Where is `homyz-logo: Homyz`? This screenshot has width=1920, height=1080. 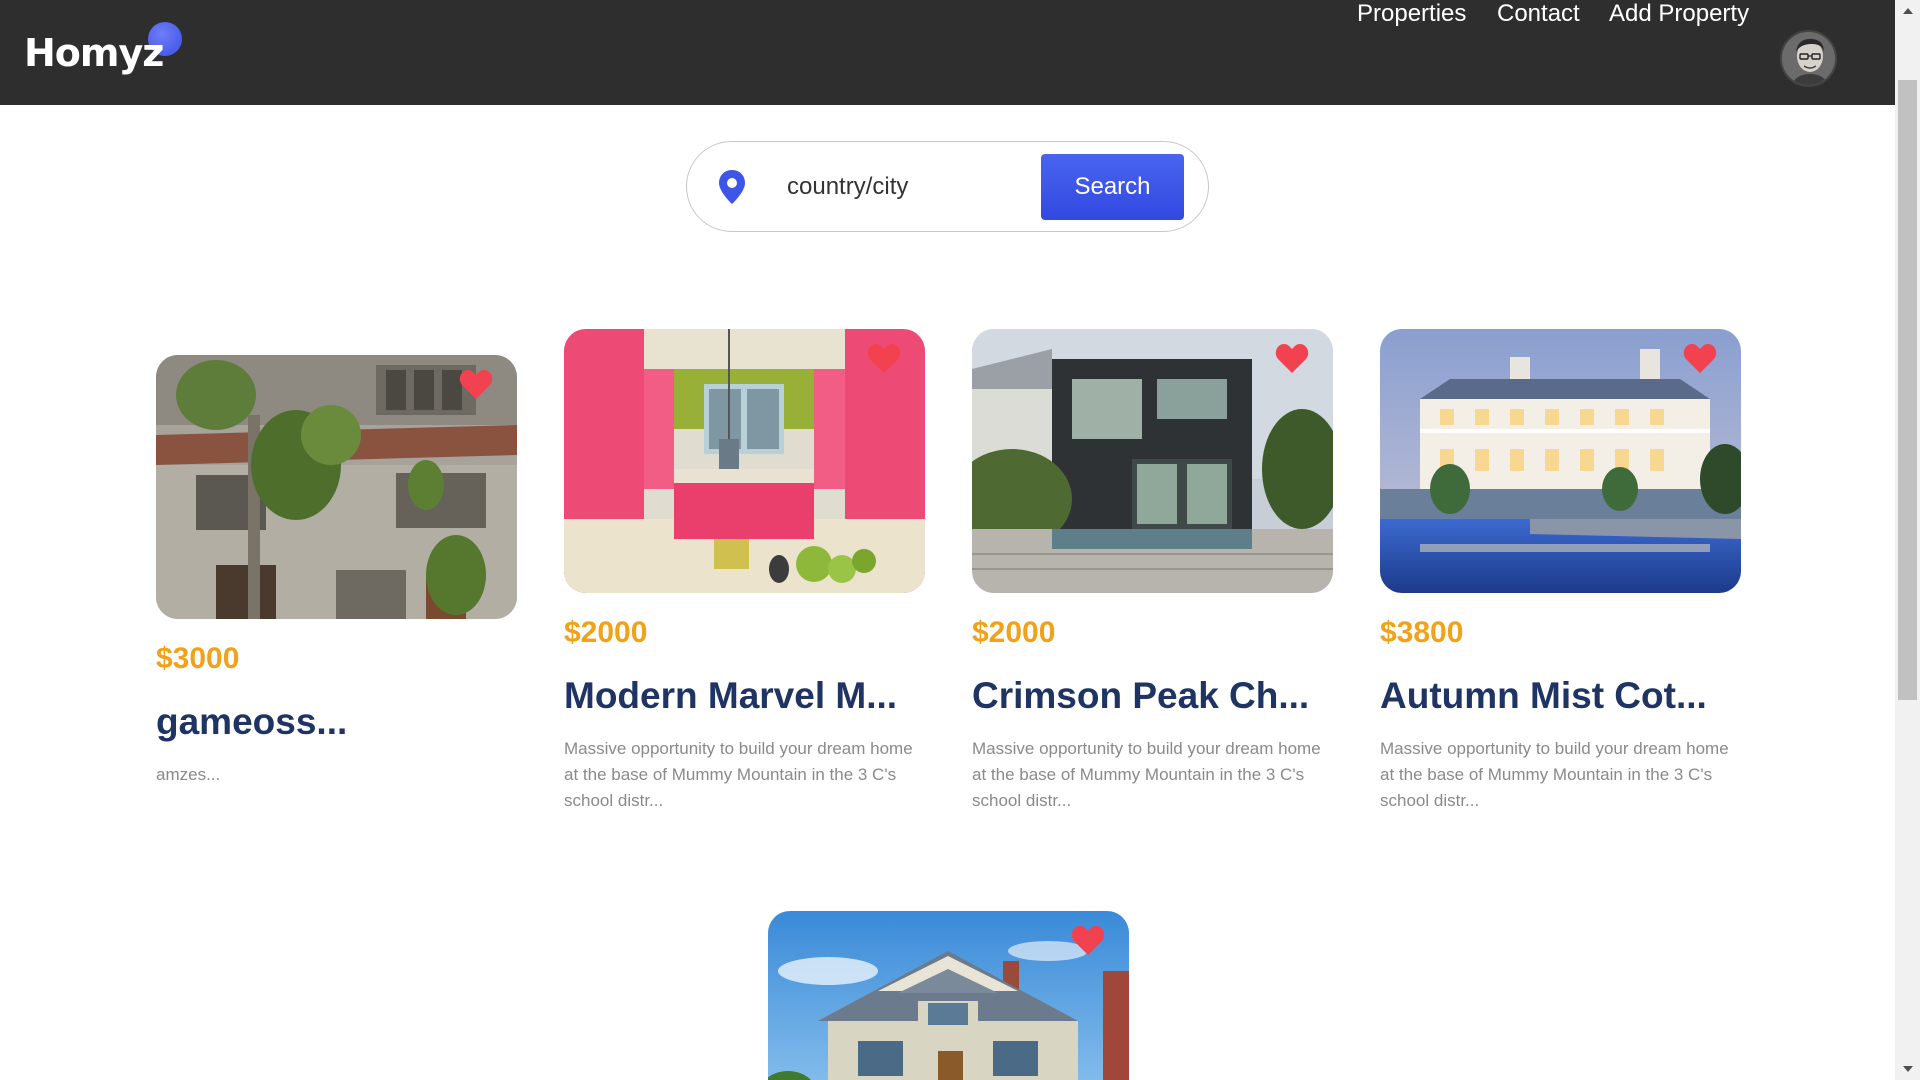 homyz-logo: Homyz is located at coordinates (104, 51).